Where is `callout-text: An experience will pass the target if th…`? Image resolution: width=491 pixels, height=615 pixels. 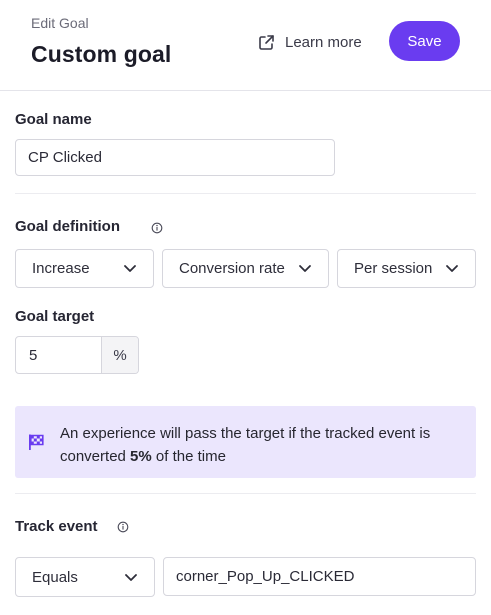 callout-text: An experience will pass the target if th… is located at coordinates (260, 445).